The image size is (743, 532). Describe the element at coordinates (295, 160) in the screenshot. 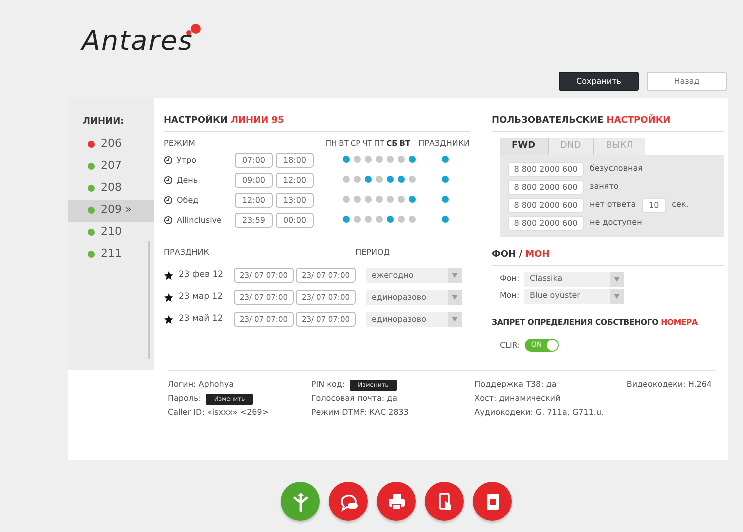

I see `time-field: 18:00` at that location.